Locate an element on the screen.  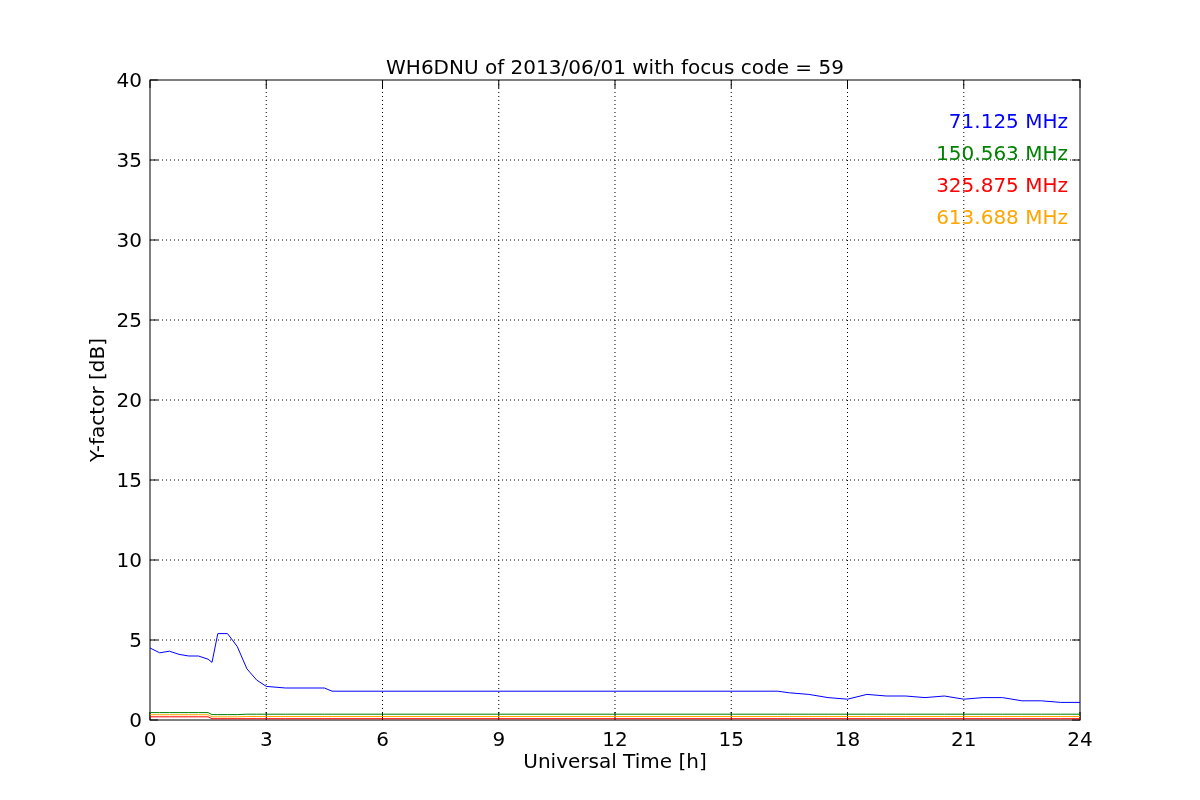
x-tick-label: 18 is located at coordinates (847, 739).